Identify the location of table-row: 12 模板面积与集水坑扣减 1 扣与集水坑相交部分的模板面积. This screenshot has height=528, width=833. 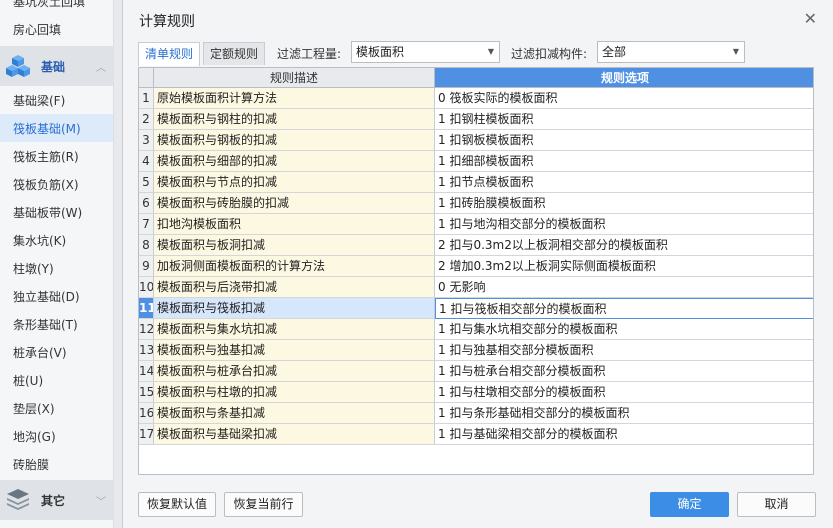
(476, 329).